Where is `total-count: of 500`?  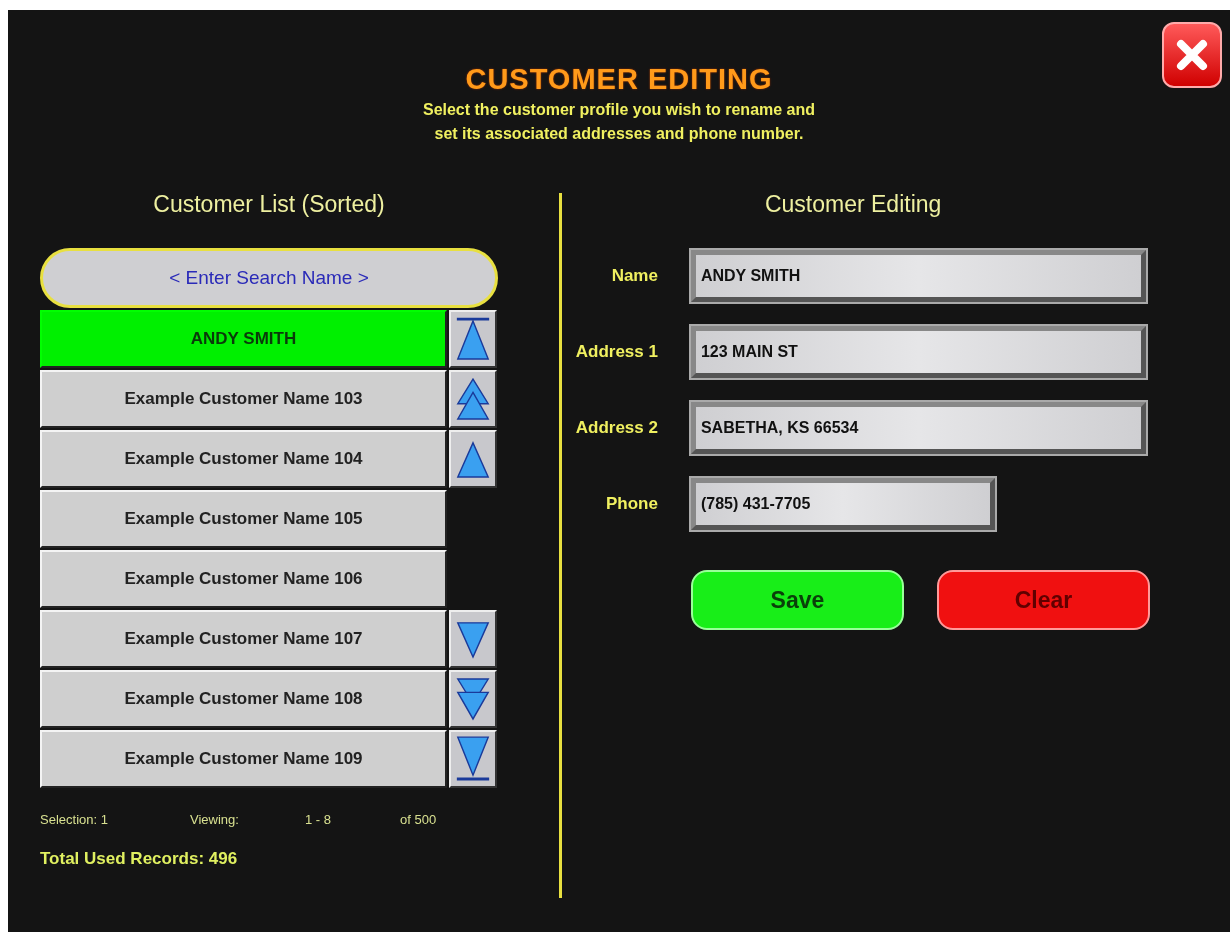 total-count: of 500 is located at coordinates (418, 820).